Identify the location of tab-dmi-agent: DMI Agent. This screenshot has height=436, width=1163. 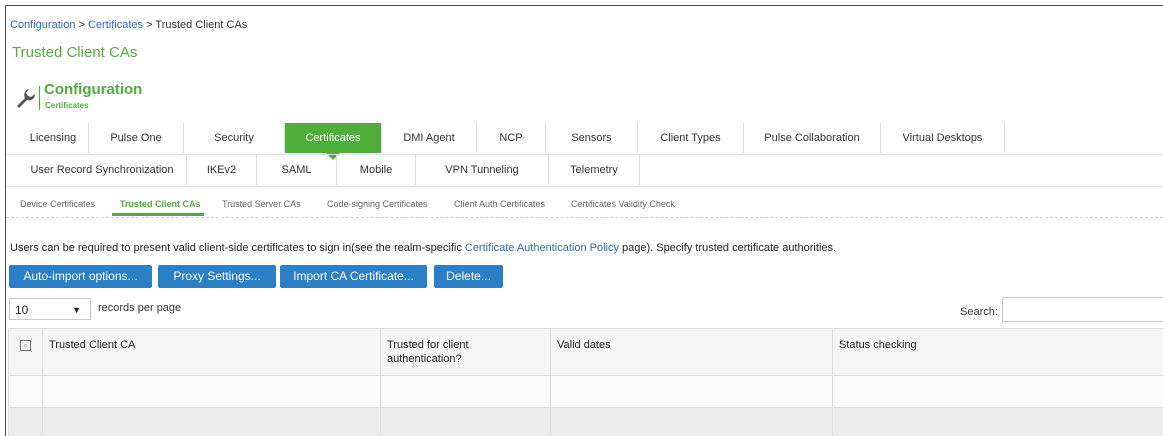
(429, 138).